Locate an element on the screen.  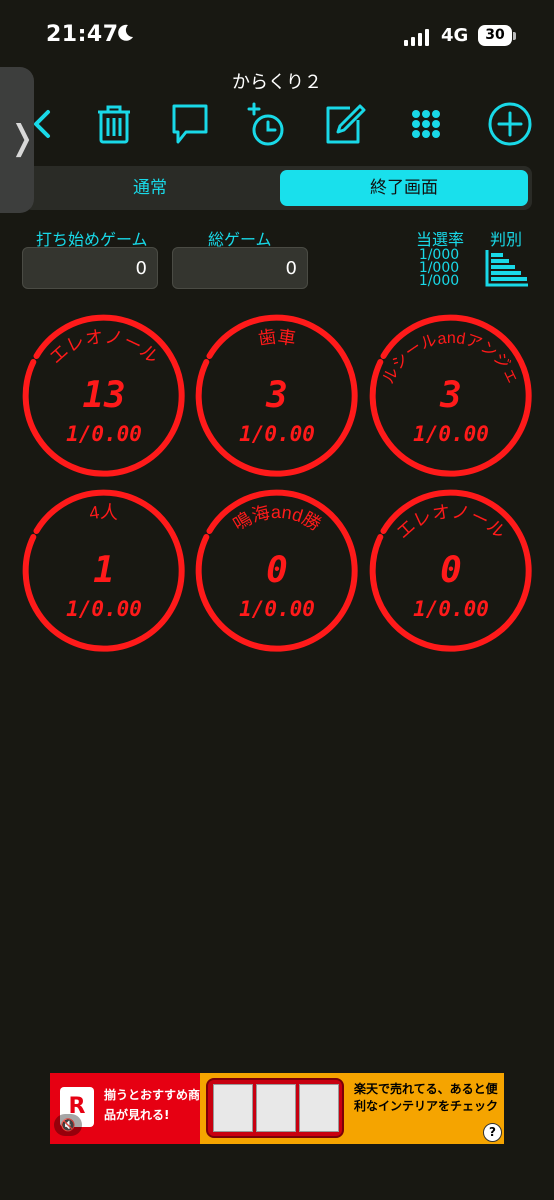
counter-cell: エレオノール 13 1/0.00 is located at coordinates (104, 395).